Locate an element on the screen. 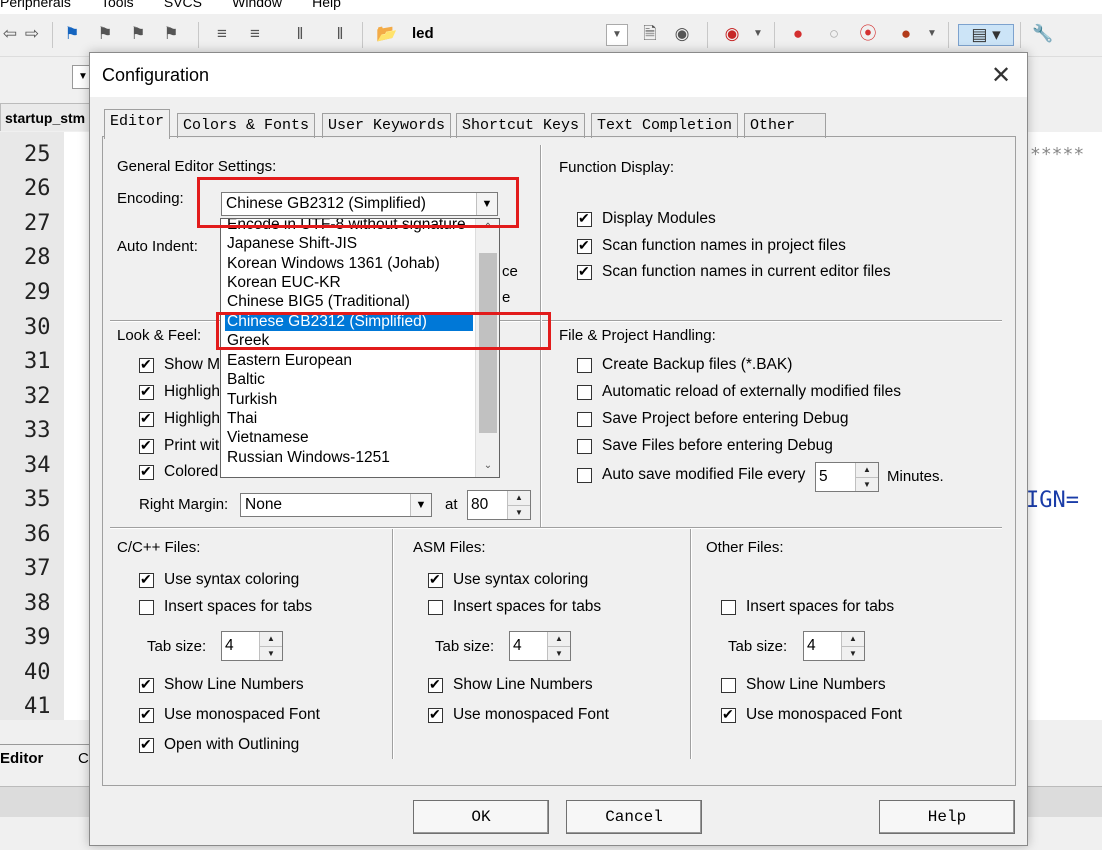 This screenshot has width=1102, height=850. indent-icon: ≡ is located at coordinates (222, 34).